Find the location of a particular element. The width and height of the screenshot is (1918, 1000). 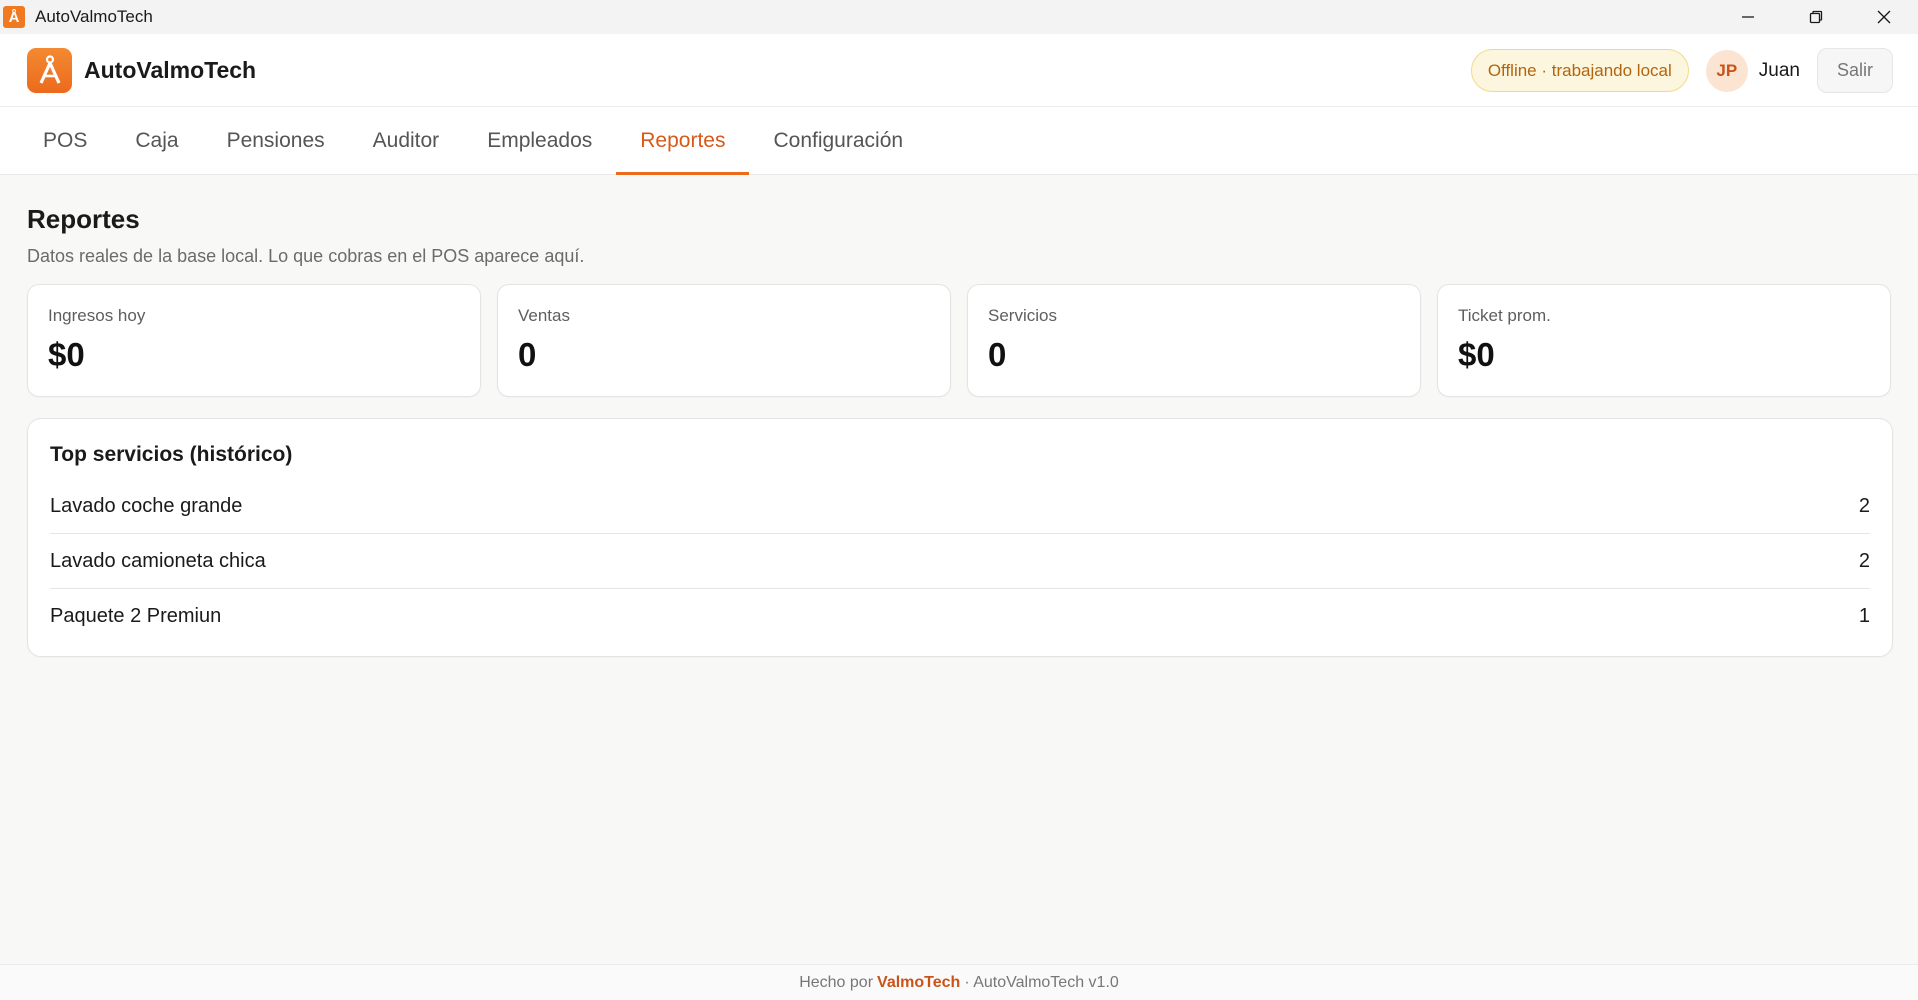

footer-suffix: · AutoValmoTech v1.0 is located at coordinates (1041, 982).